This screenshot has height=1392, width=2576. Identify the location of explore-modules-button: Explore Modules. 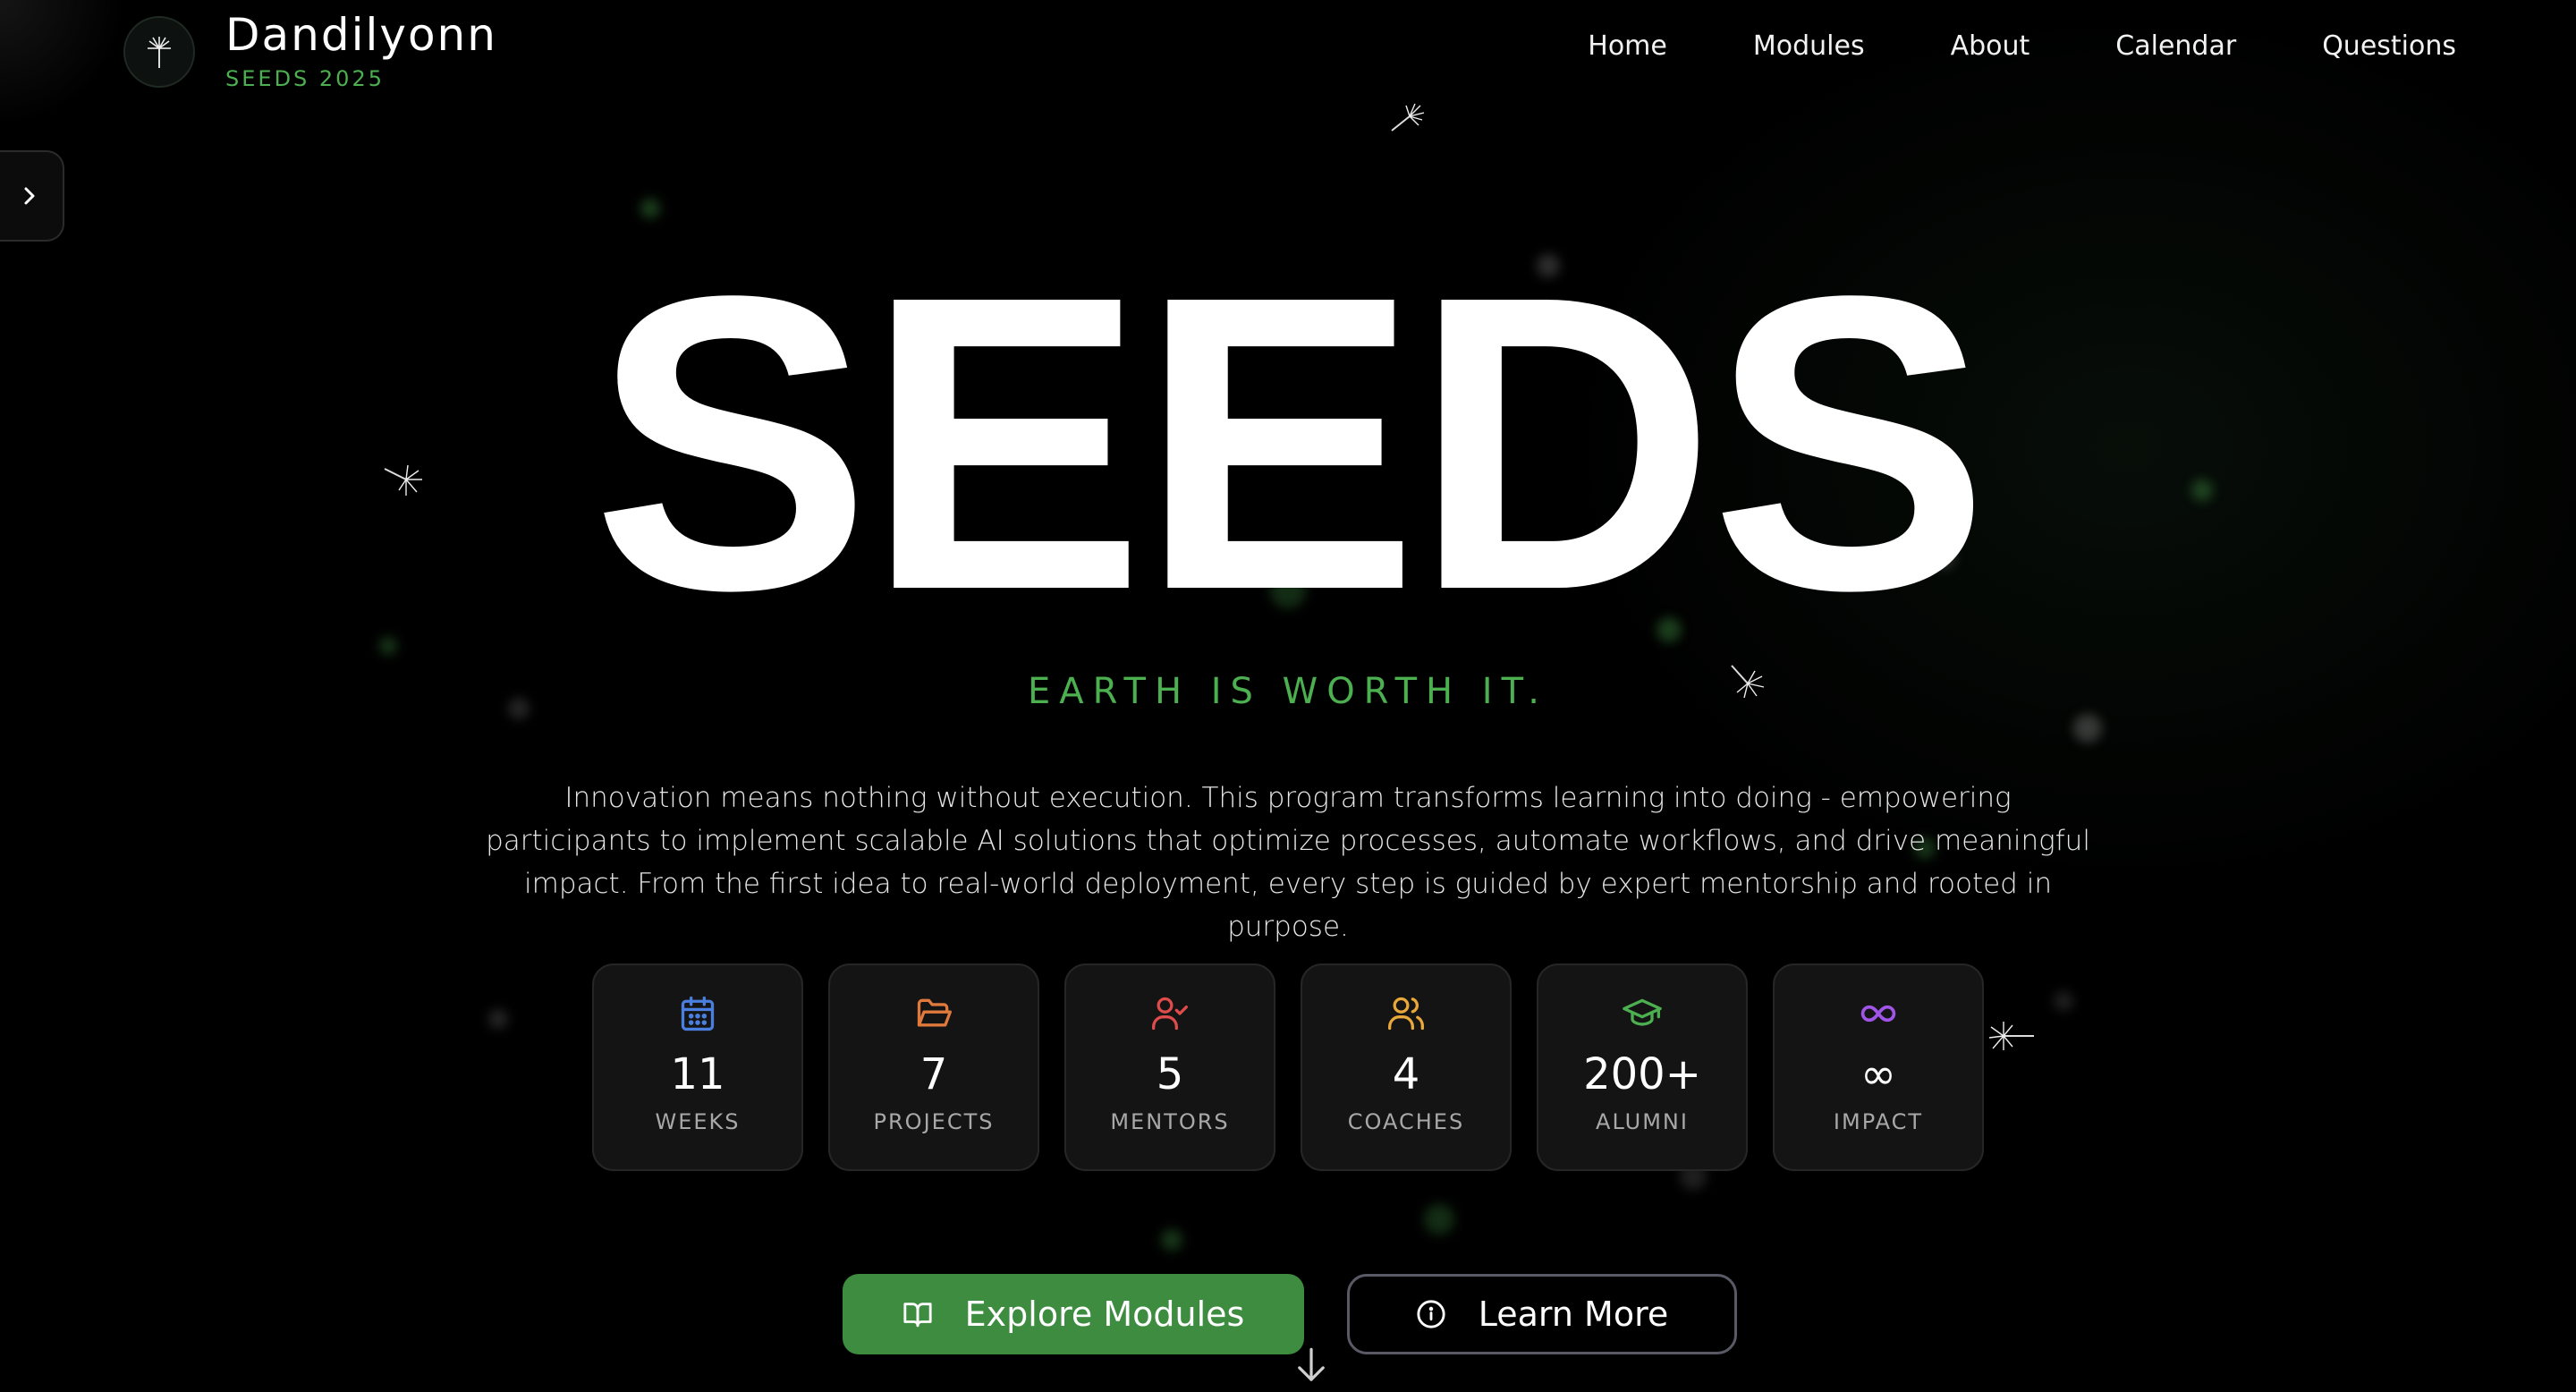
(1073, 1314).